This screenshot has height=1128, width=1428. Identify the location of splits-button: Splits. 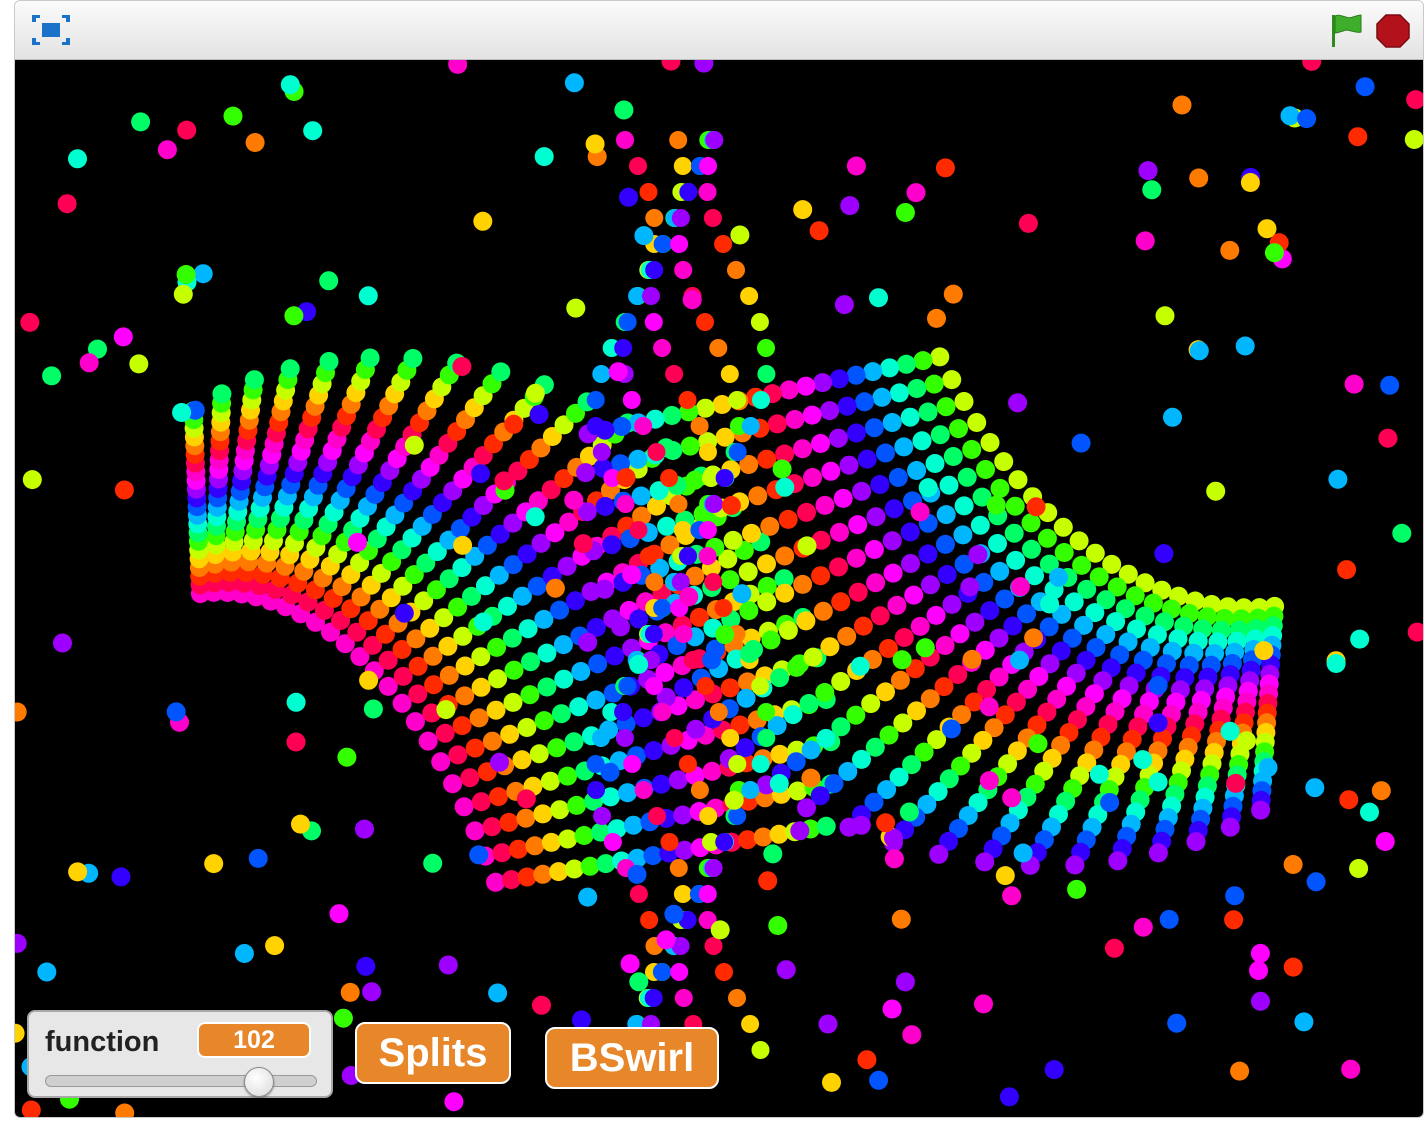
(433, 1053).